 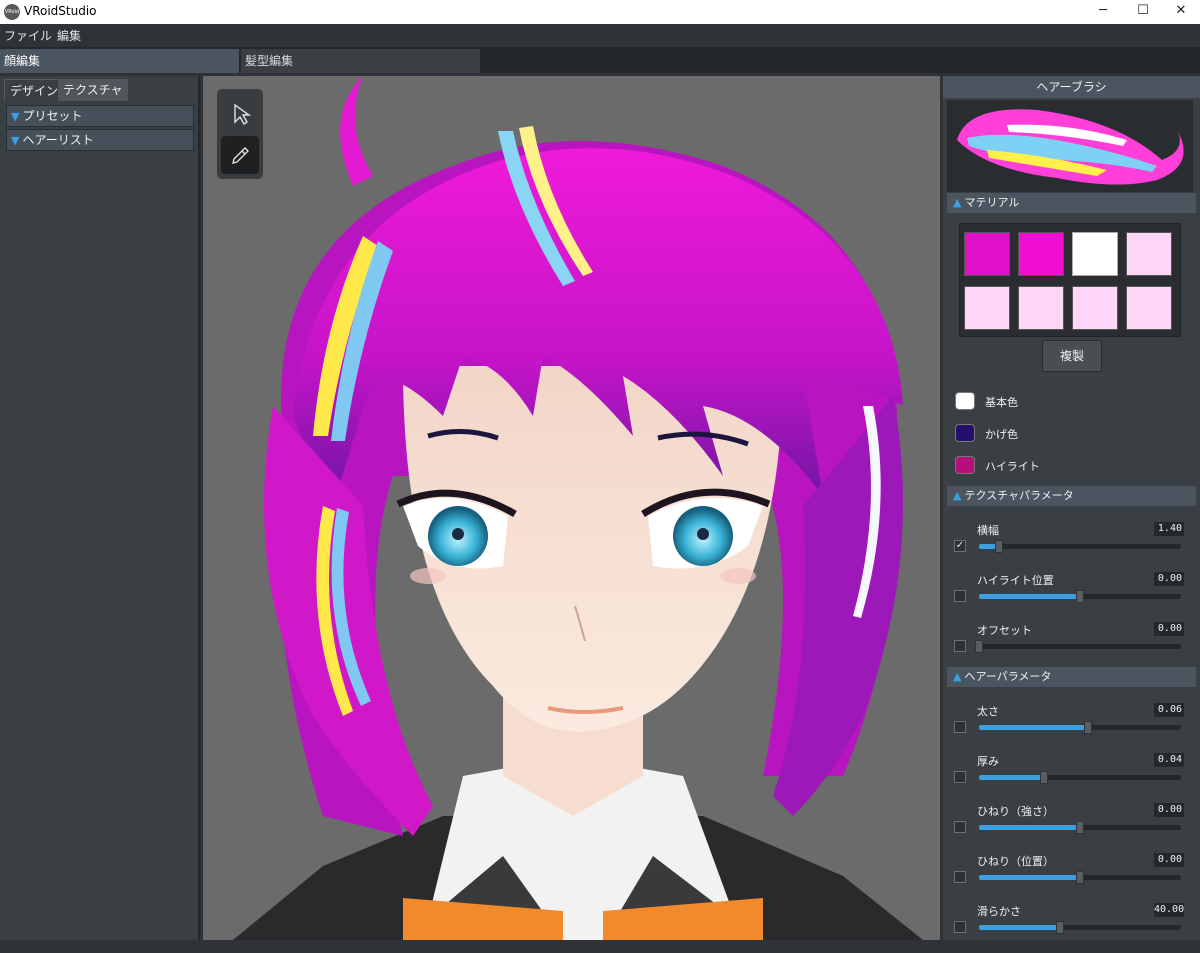 I want to click on tool-palette, so click(x=240, y=134).